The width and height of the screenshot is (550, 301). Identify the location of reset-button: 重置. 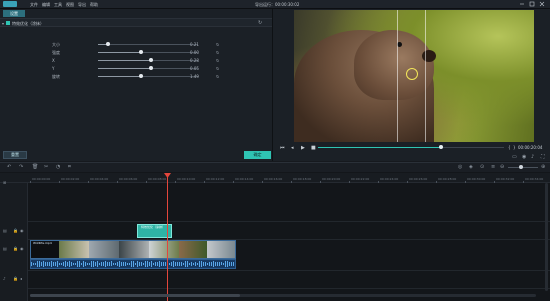
(15, 155).